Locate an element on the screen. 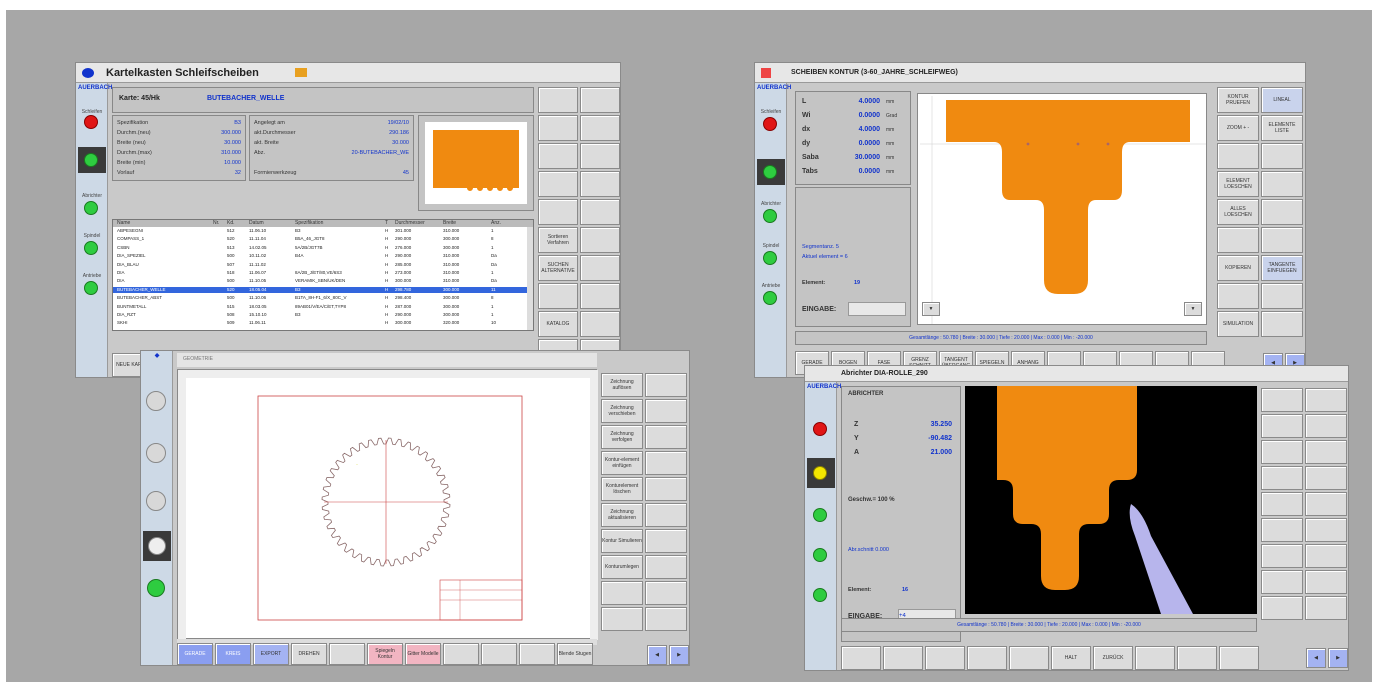 This screenshot has height=689, width=1378. softkey-bottom: Blende Stugen is located at coordinates (575, 654).